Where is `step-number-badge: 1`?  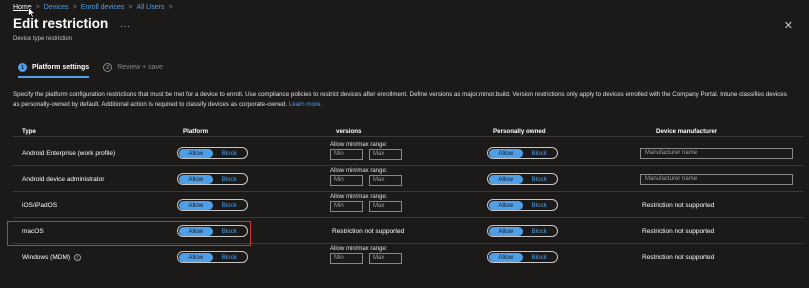 step-number-badge: 1 is located at coordinates (22, 67).